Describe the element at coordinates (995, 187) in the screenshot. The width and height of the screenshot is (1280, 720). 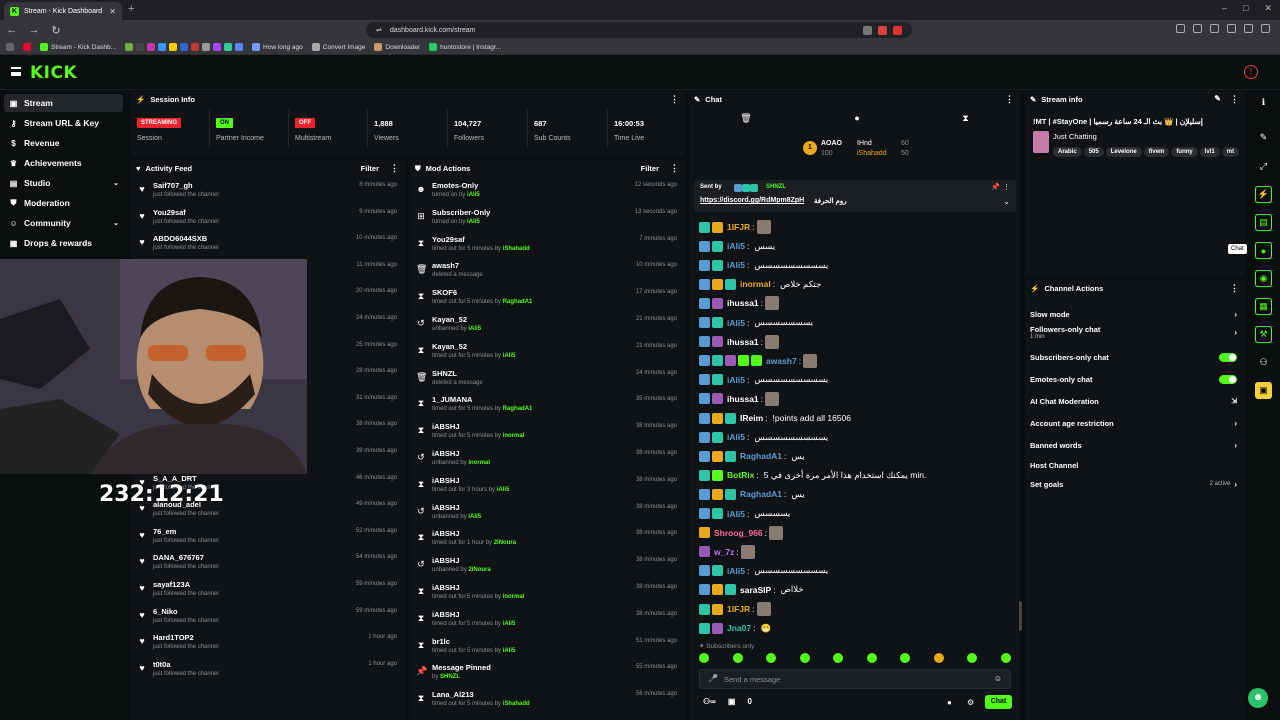
I see `pin-icon: 📌` at that location.